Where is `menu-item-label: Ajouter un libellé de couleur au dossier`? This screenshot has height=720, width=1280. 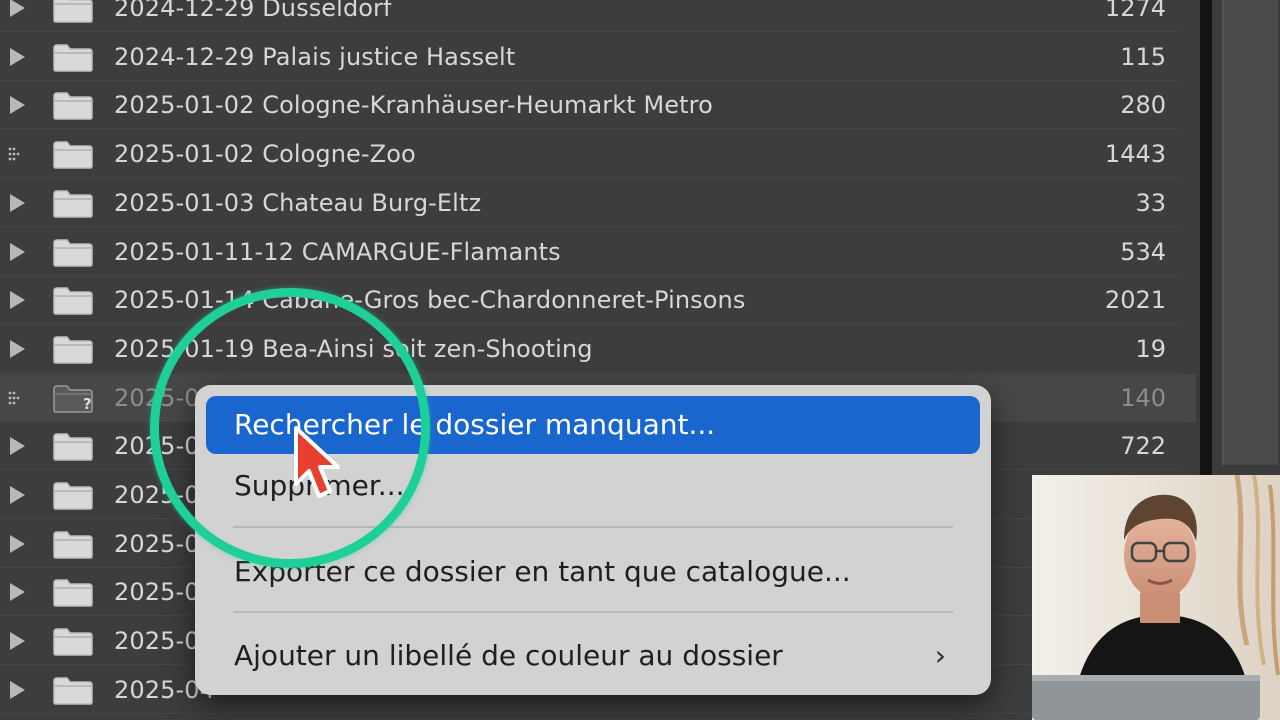
menu-item-label: Ajouter un libellé de couleur au dossier is located at coordinates (508, 655).